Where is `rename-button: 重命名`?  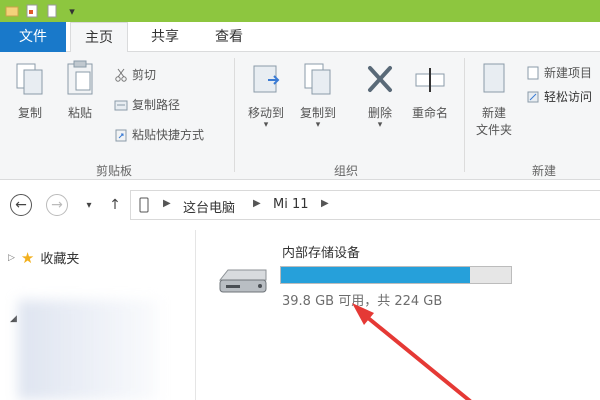 rename-button: 重命名 is located at coordinates (430, 89).